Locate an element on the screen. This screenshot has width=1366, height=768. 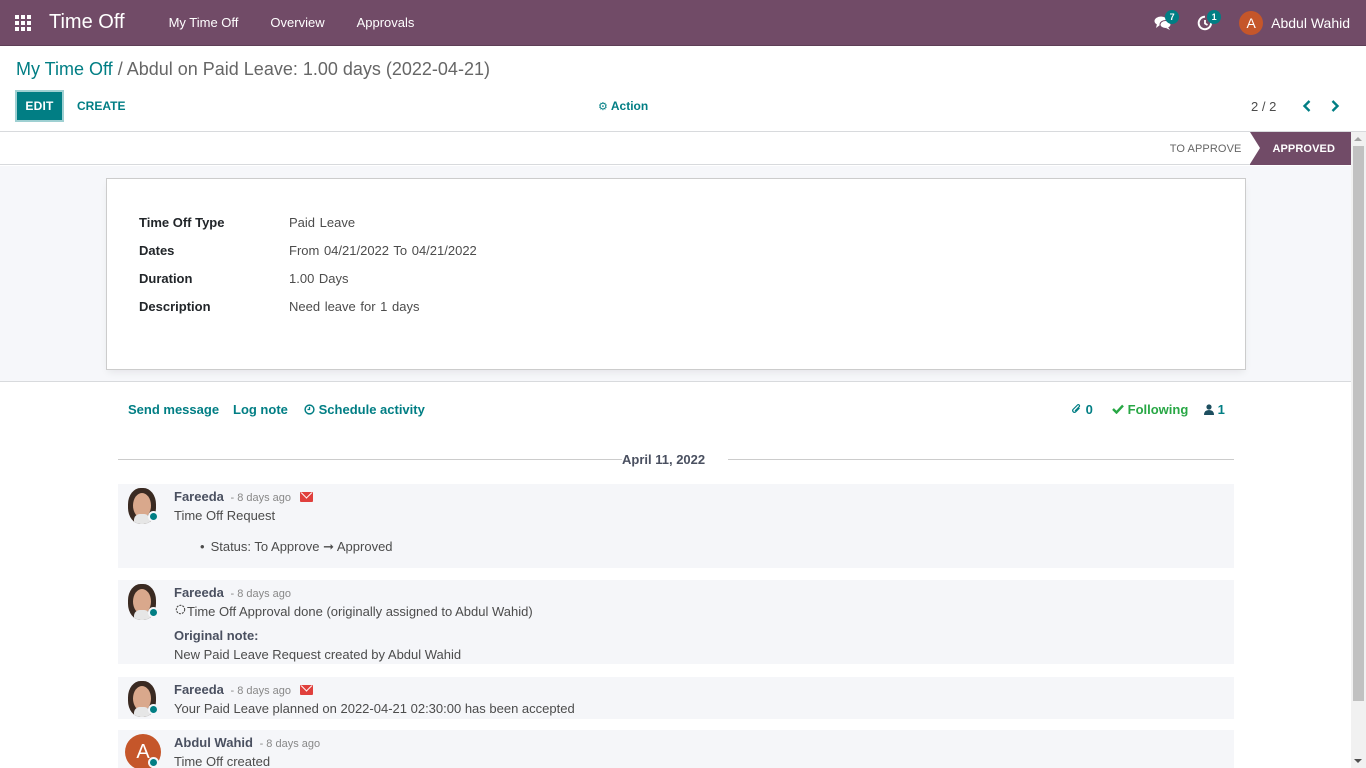
separator-line-right is located at coordinates (981, 459).